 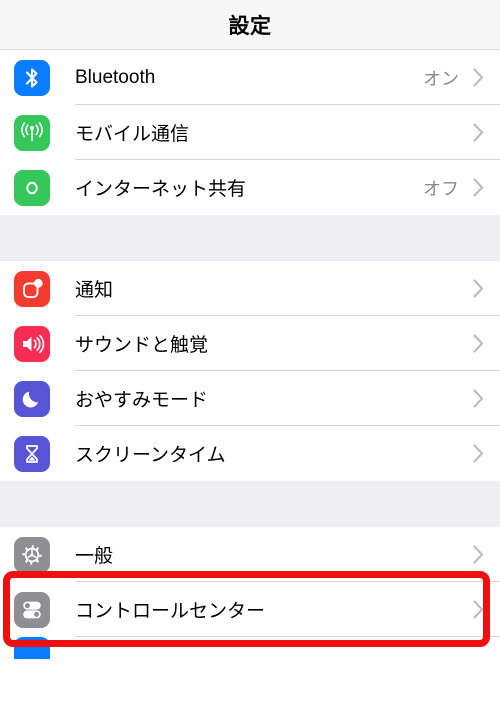 What do you see at coordinates (94, 556) in the screenshot?
I see `settings-row-label: 一般` at bounding box center [94, 556].